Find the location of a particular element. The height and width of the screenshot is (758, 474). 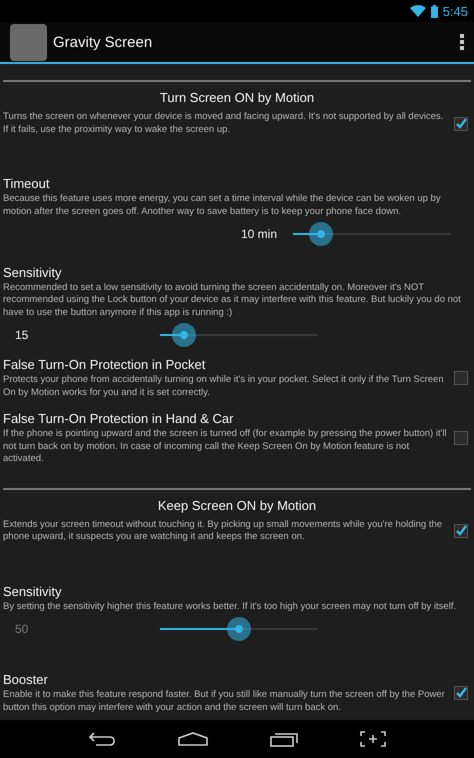

overflow-menu-icon is located at coordinates (462, 42).